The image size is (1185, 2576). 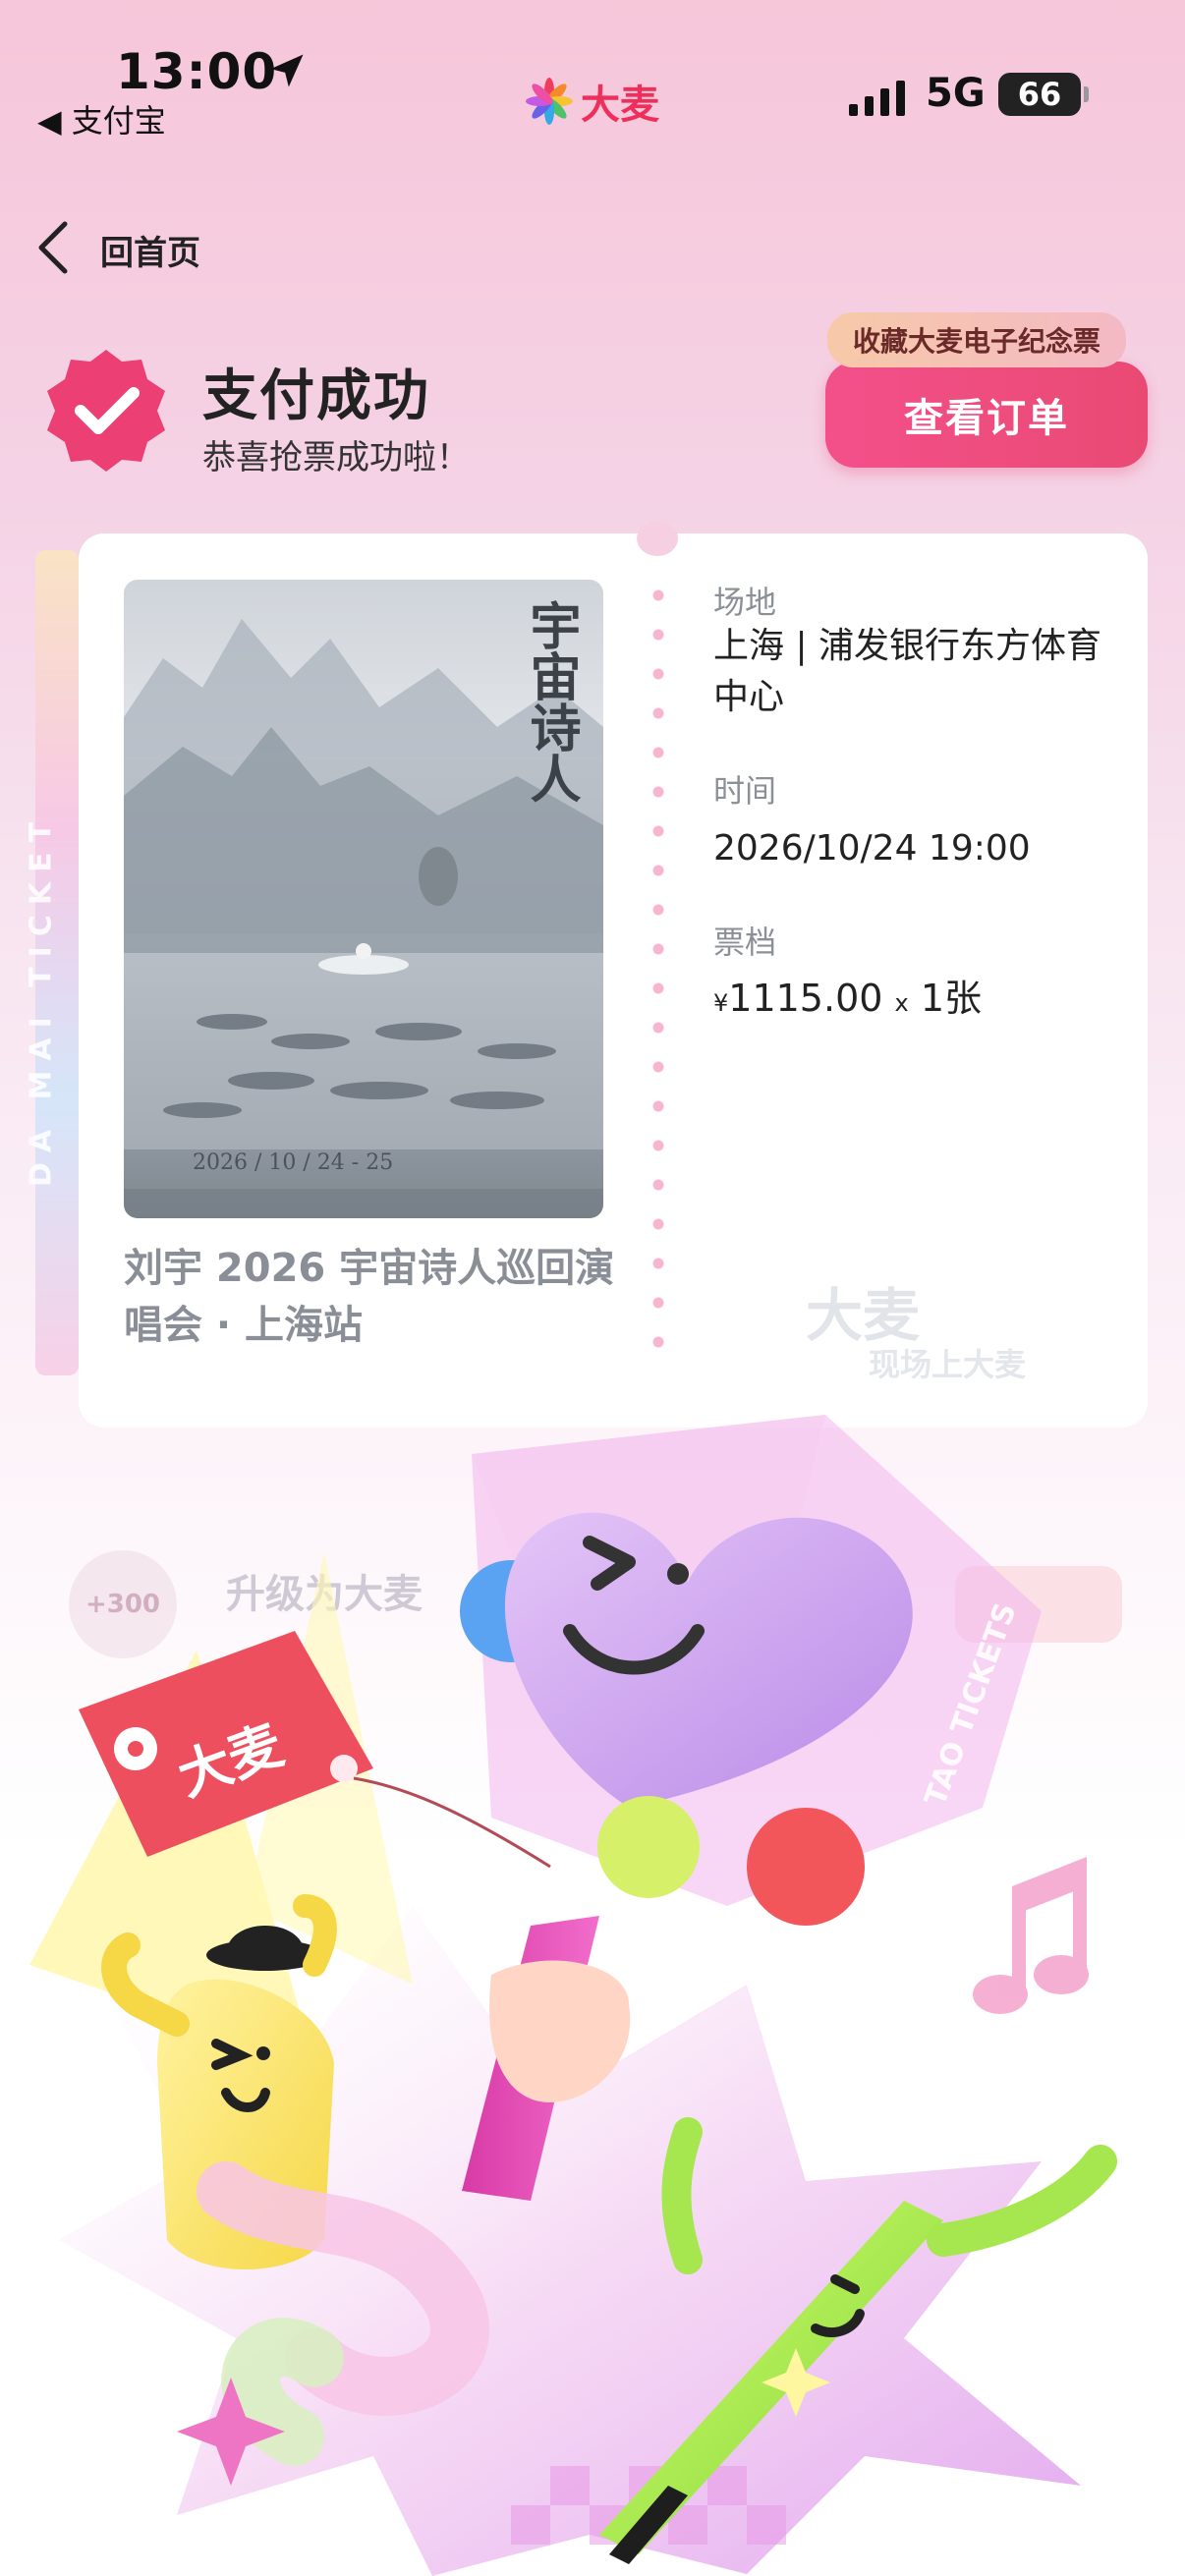 What do you see at coordinates (150, 250) in the screenshot?
I see `back-home-link: 回首页` at bounding box center [150, 250].